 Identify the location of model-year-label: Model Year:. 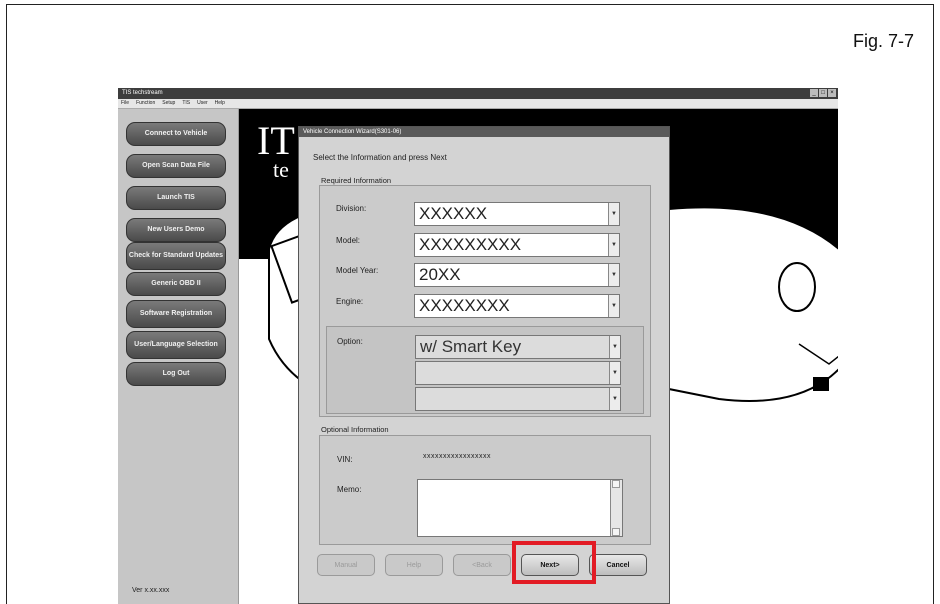
(357, 270).